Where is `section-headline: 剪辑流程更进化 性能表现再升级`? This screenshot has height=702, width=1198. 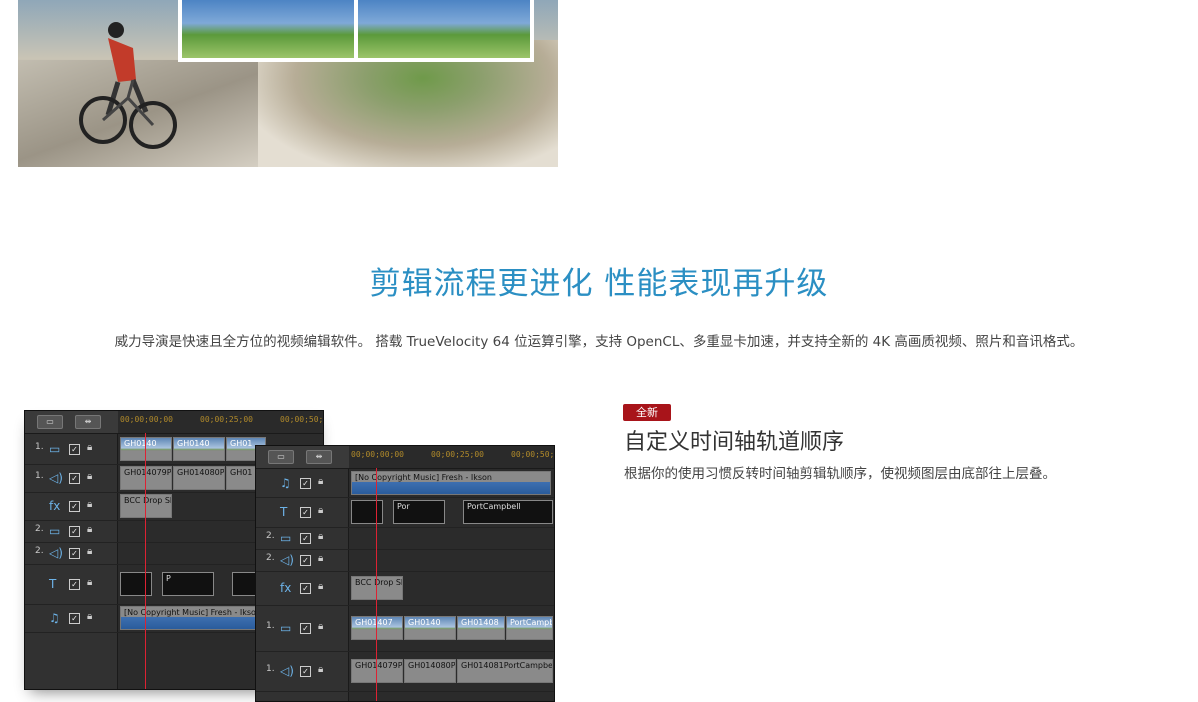 section-headline: 剪辑流程更进化 性能表现再升级 is located at coordinates (599, 284).